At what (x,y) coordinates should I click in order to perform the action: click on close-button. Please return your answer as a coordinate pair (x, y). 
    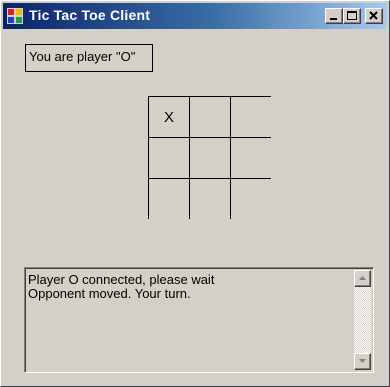
    Looking at the image, I should click on (374, 16).